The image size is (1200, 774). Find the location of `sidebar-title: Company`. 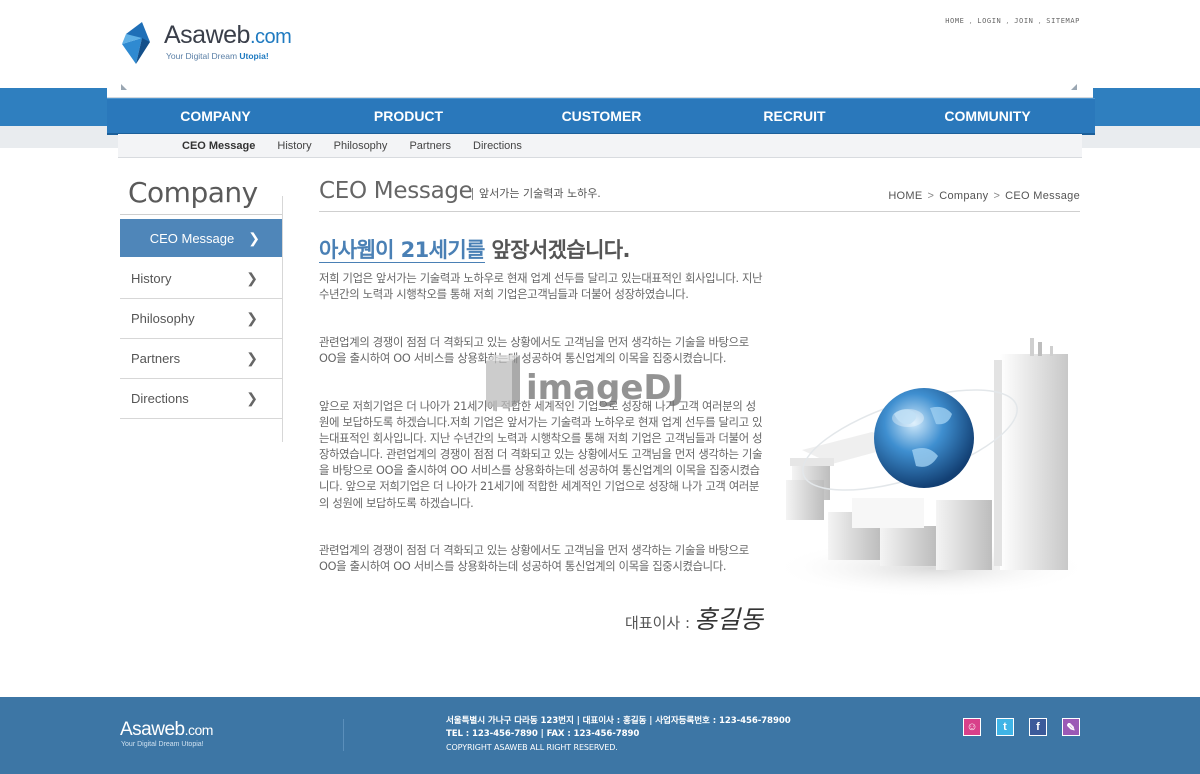

sidebar-title: Company is located at coordinates (193, 192).